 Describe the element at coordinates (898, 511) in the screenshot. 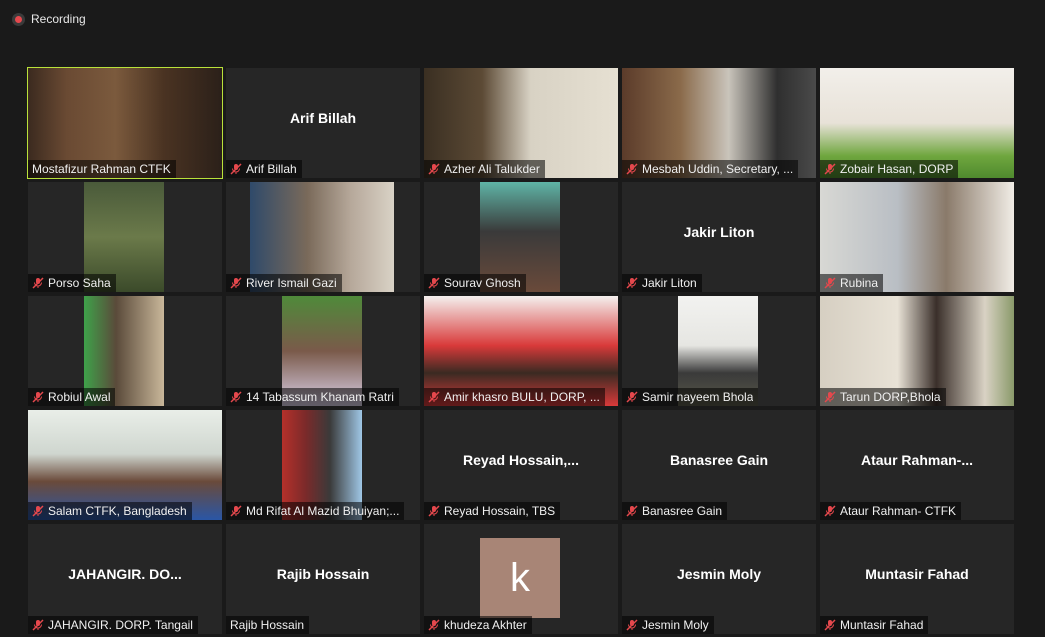

I see `participant-name: Ataur Rahman- CTFK` at that location.